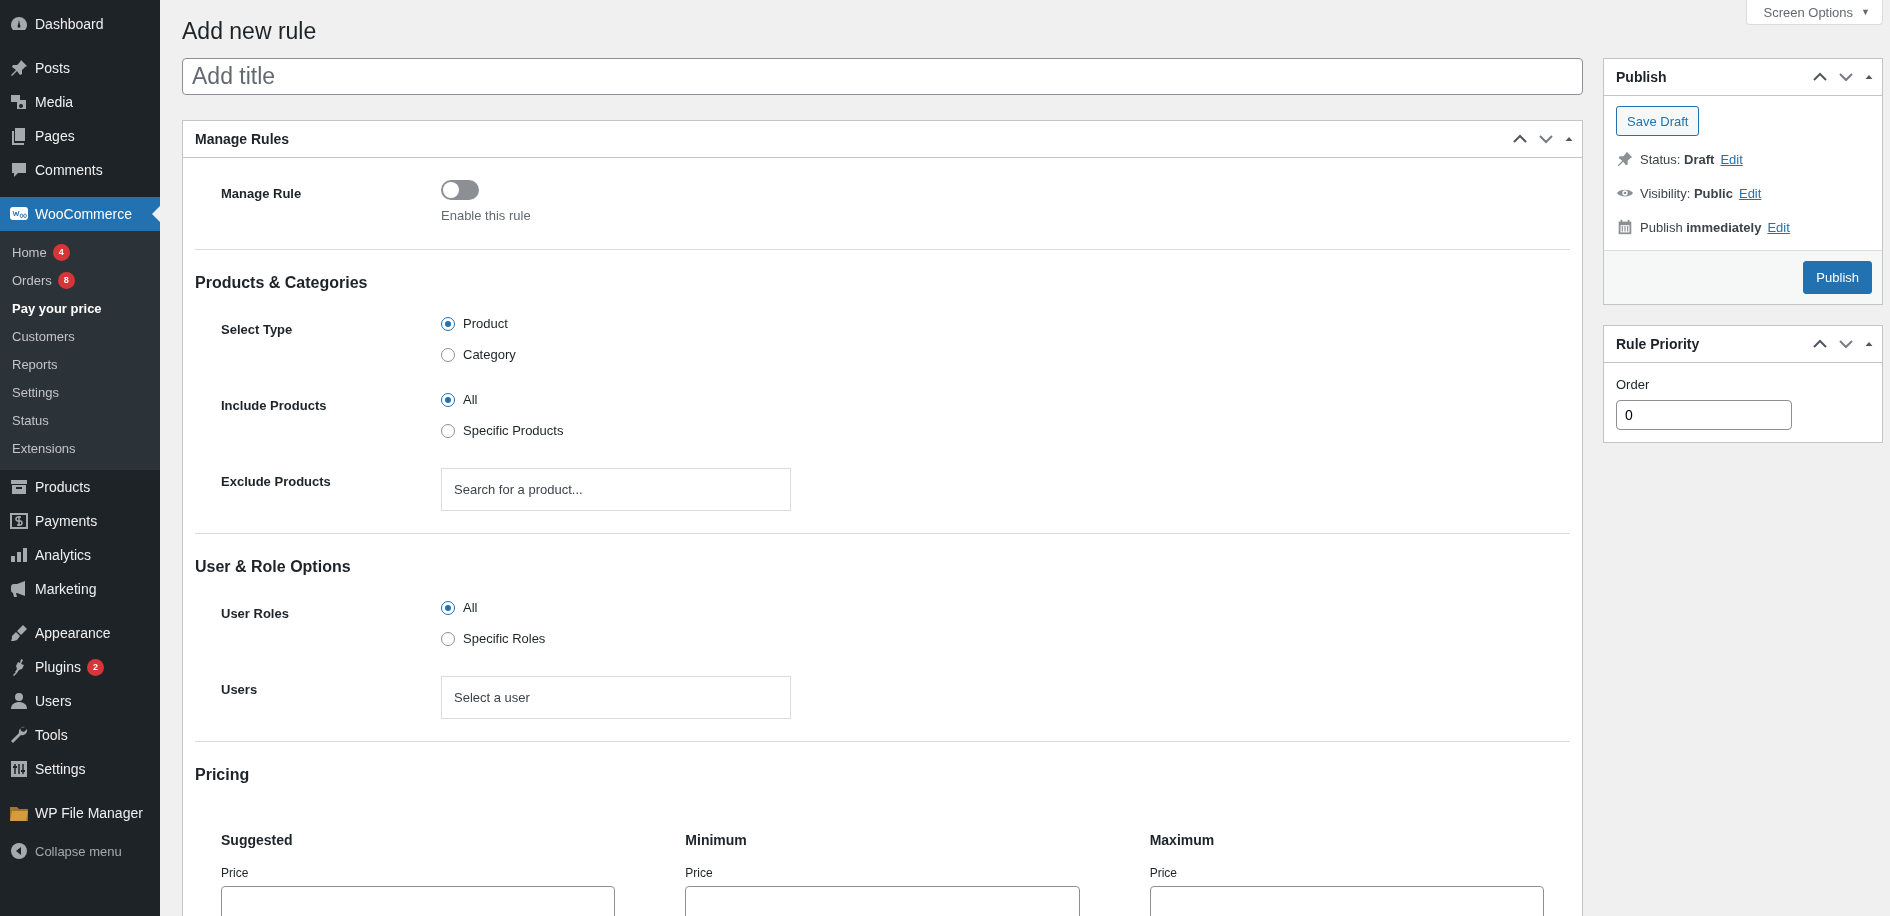  Describe the element at coordinates (716, 840) in the screenshot. I see `column-heading: Minimum` at that location.